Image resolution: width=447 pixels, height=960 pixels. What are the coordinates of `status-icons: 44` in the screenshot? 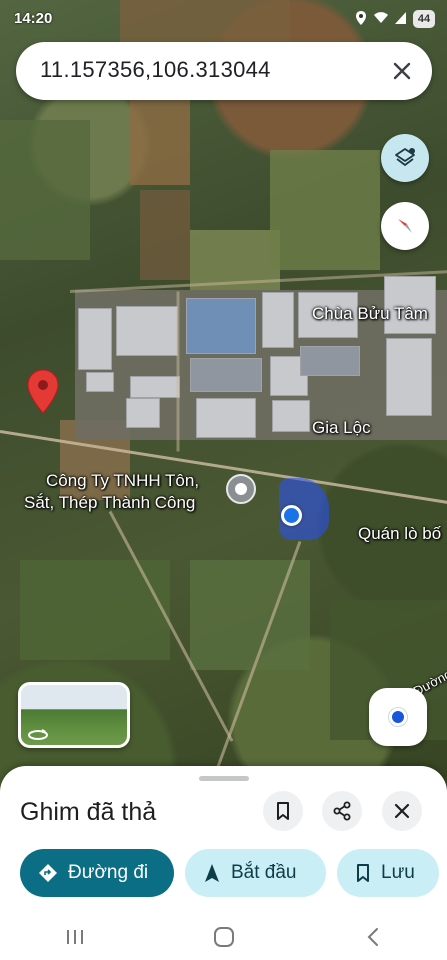 It's located at (395, 19).